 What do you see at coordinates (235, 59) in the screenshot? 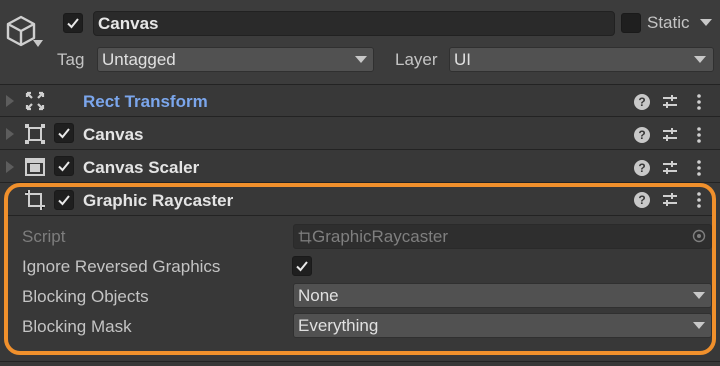
I see `tag-dropdown: Untagged` at bounding box center [235, 59].